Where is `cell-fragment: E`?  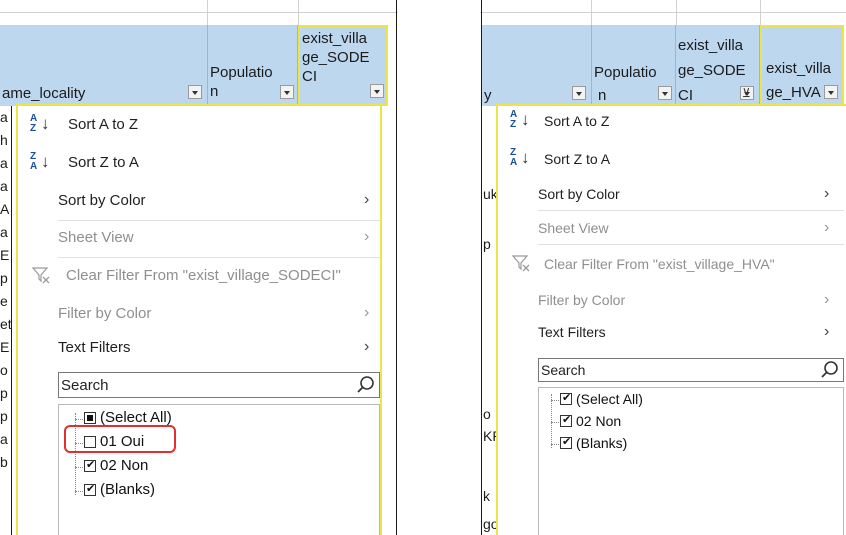 cell-fragment: E is located at coordinates (5, 255).